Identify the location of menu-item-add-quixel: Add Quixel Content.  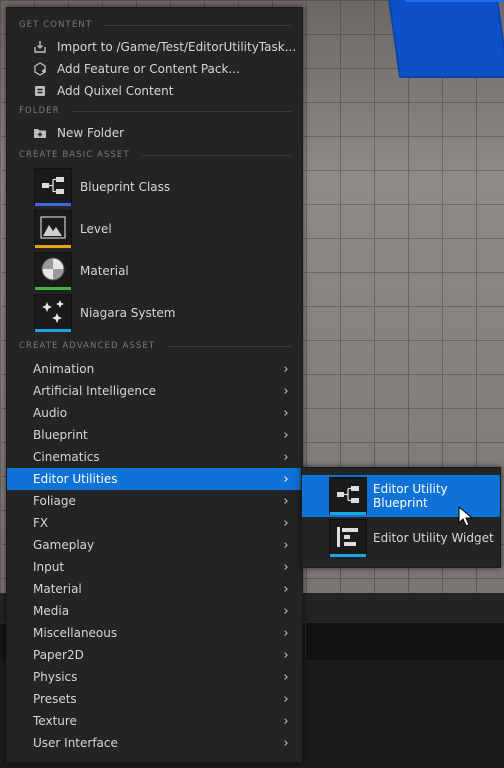
(154, 91).